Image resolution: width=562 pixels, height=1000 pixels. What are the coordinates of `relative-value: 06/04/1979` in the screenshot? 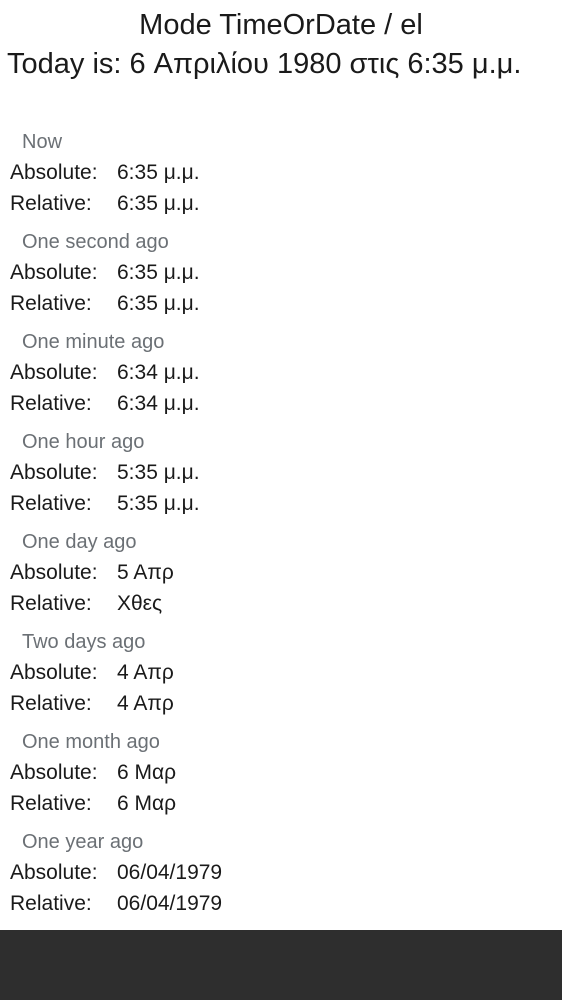 It's located at (170, 903).